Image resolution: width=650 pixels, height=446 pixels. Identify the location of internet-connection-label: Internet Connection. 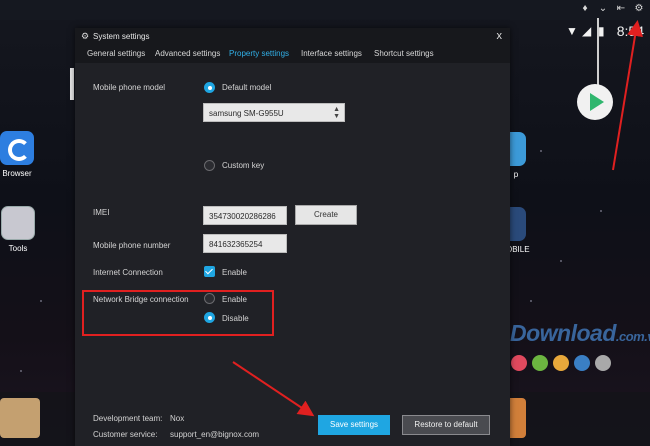
(128, 272).